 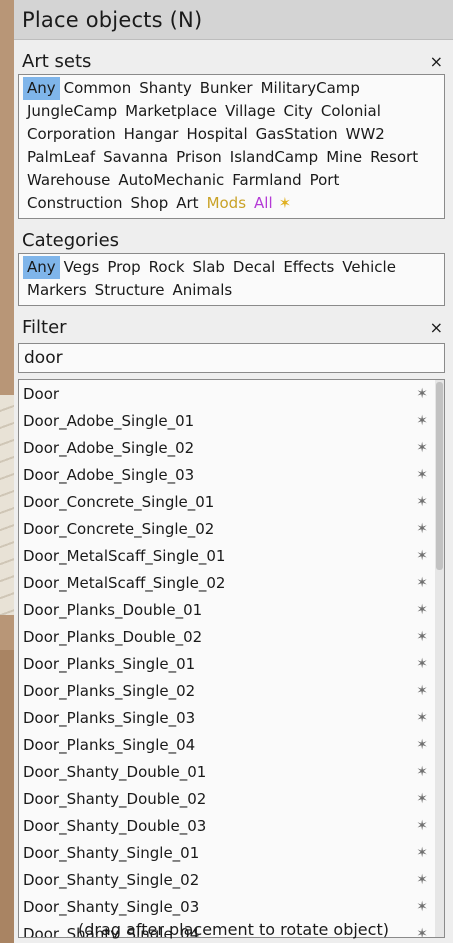 I want to click on list-item: Door_MetalScaff_Single_01 ✶, so click(x=231, y=555).